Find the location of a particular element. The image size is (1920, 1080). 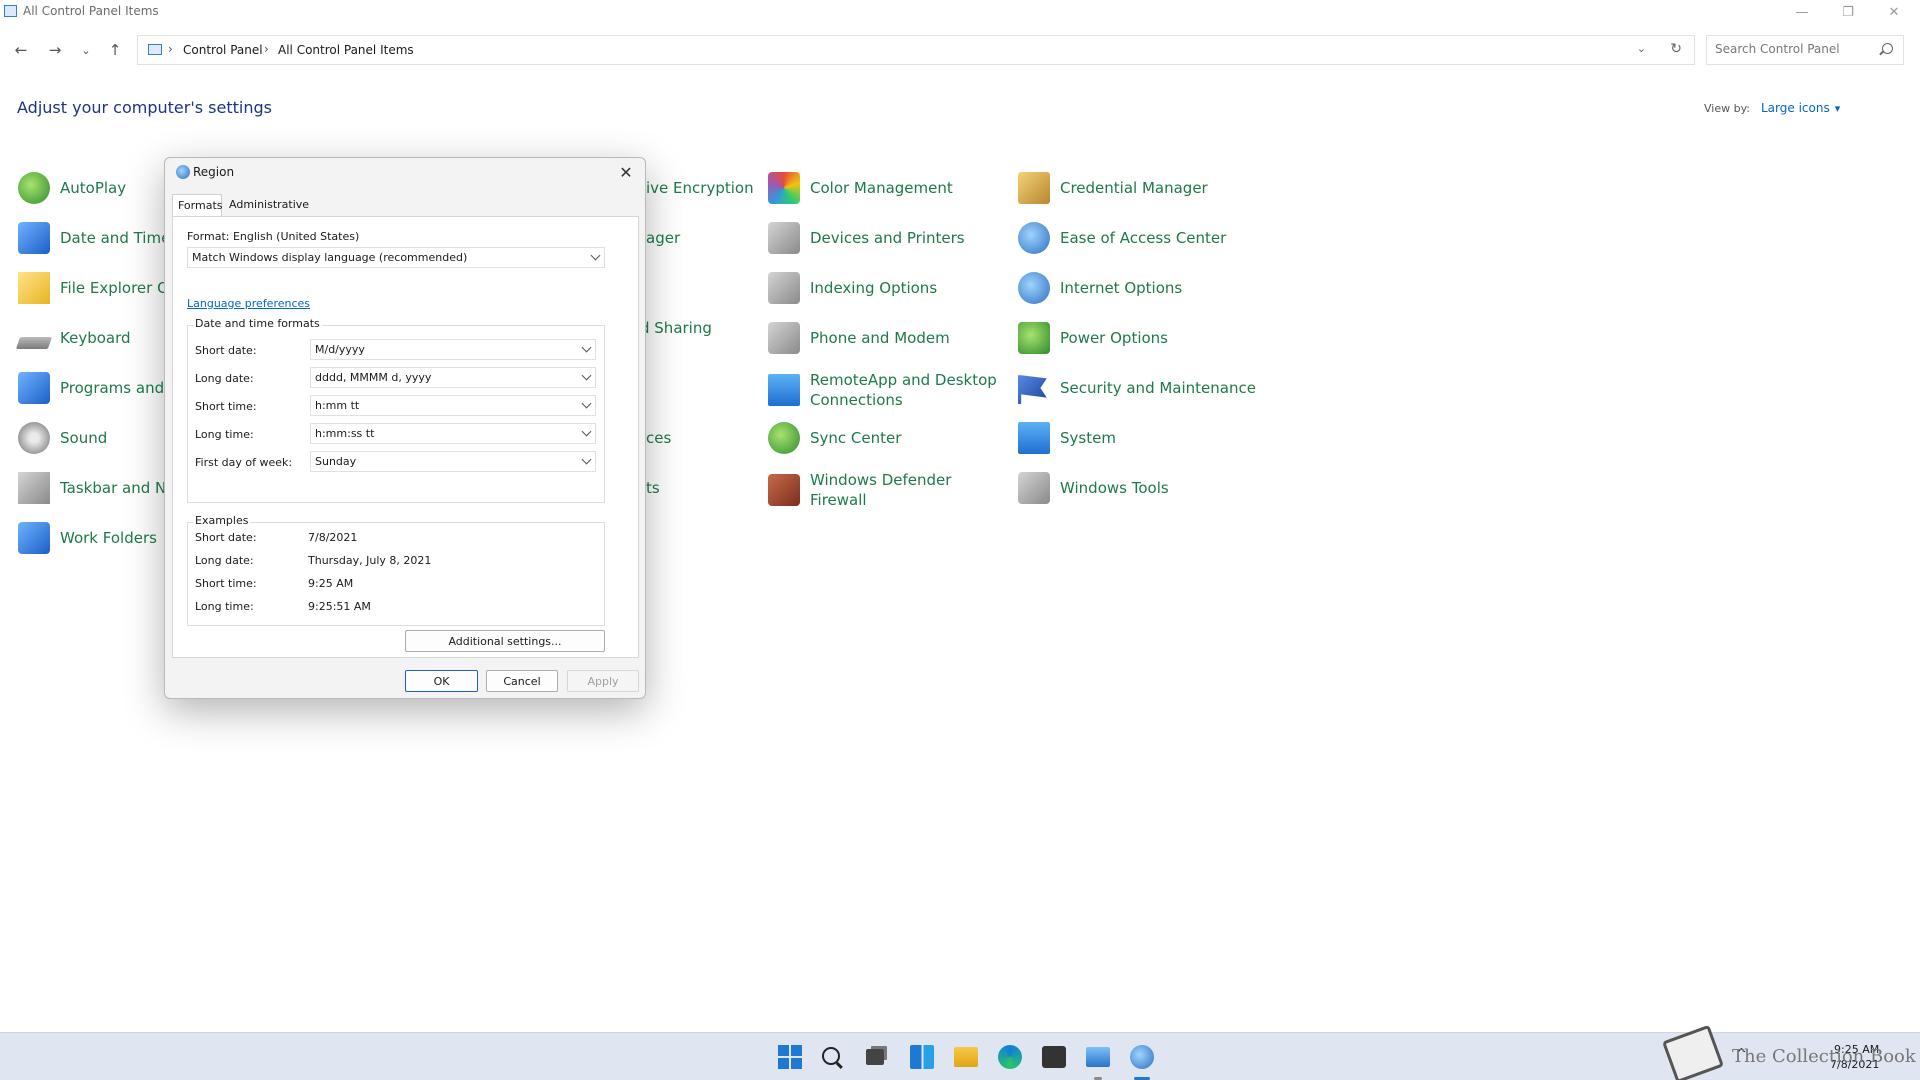

sound-icon is located at coordinates (34, 438).